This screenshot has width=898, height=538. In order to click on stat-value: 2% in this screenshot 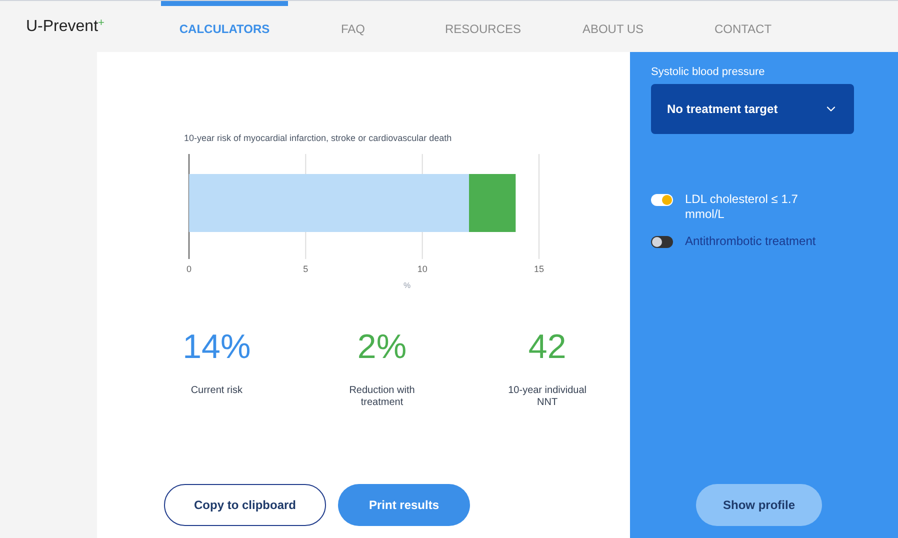, I will do `click(382, 347)`.